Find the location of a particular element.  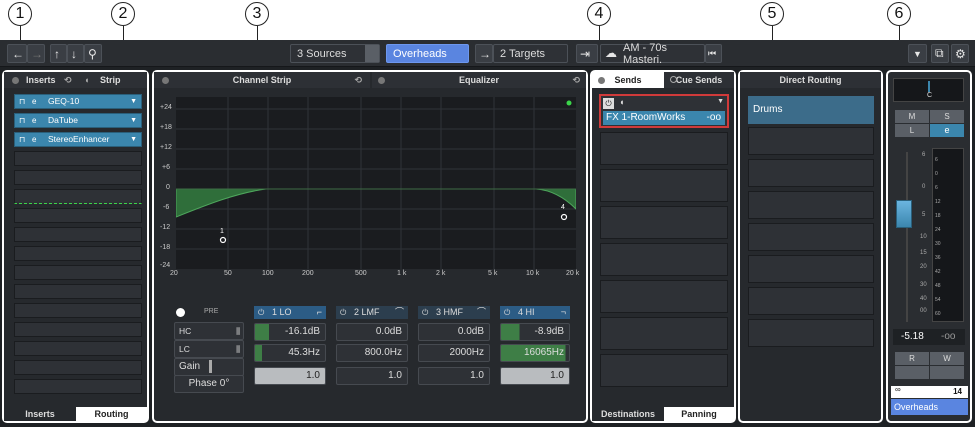

band-4-gain: -8.9dB is located at coordinates (535, 332).